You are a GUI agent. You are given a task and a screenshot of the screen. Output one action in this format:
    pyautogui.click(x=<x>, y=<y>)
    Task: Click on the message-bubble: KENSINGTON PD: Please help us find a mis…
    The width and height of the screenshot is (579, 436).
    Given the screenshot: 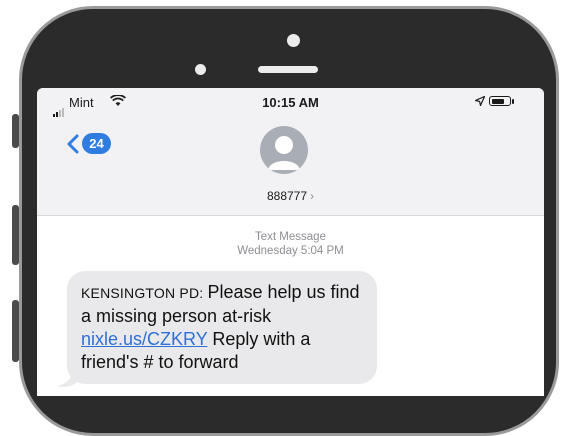 What is the action you would take?
    pyautogui.click(x=222, y=327)
    